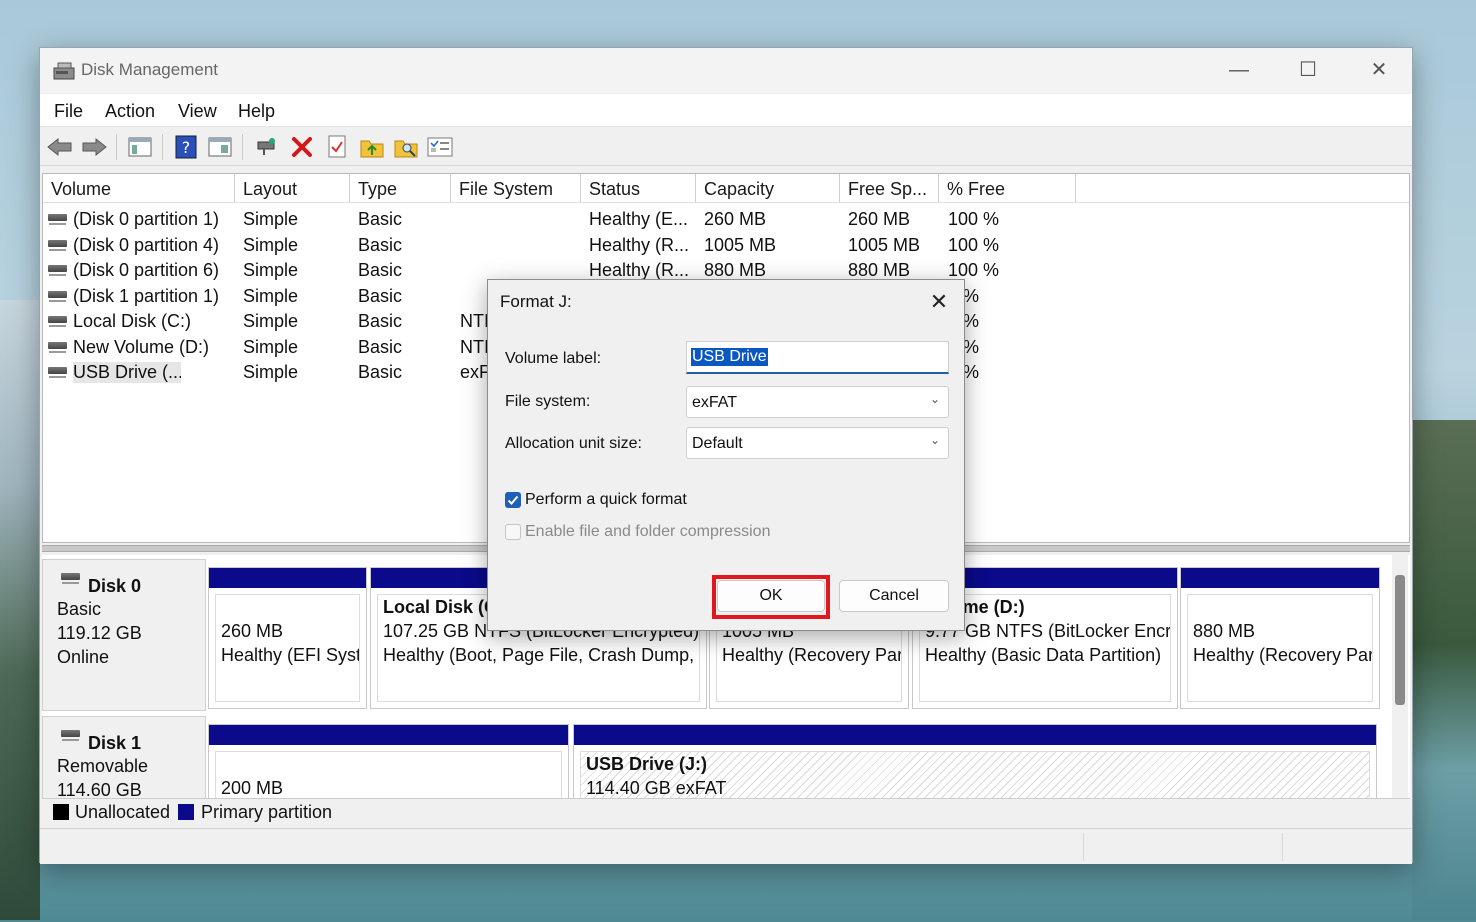 This screenshot has height=922, width=1476. I want to click on allocation-unit-value: Default, so click(717, 443).